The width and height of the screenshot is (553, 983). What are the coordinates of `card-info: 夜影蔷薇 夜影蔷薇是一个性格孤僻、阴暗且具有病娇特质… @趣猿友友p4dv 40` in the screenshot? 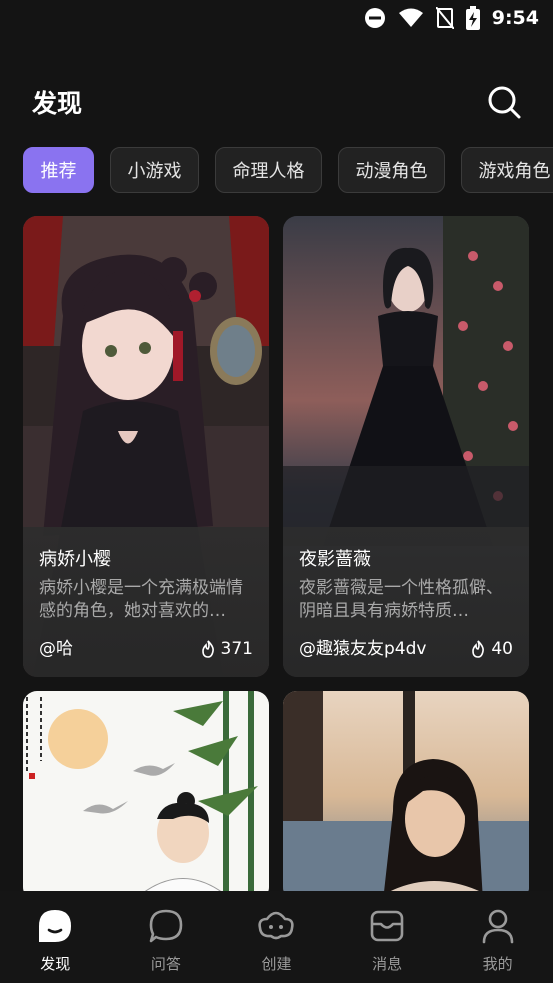 It's located at (406, 602).